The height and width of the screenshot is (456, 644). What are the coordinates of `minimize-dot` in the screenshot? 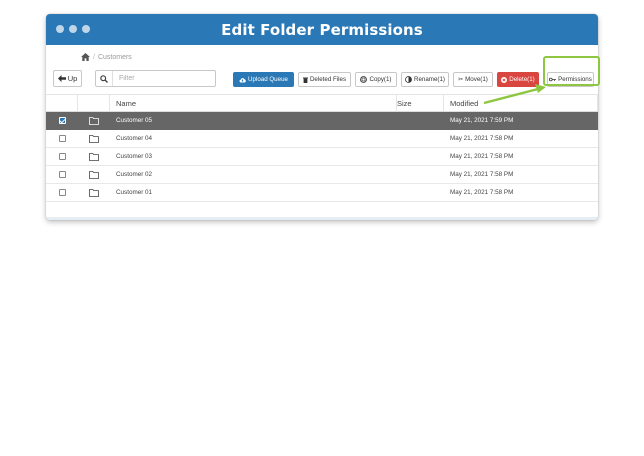 It's located at (73, 29).